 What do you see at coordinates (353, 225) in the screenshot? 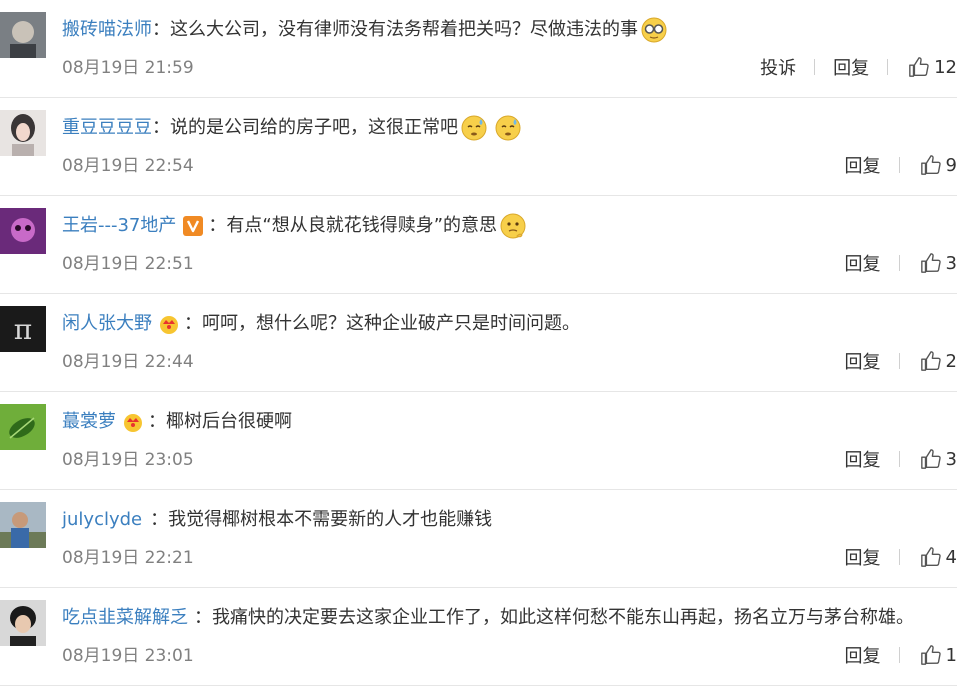
I see `comment-text: ：有点“想从良就花钱得赎身”的意思` at bounding box center [353, 225].